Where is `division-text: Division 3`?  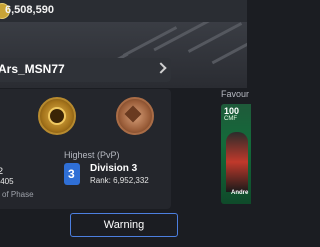 division-text: Division 3 is located at coordinates (114, 168).